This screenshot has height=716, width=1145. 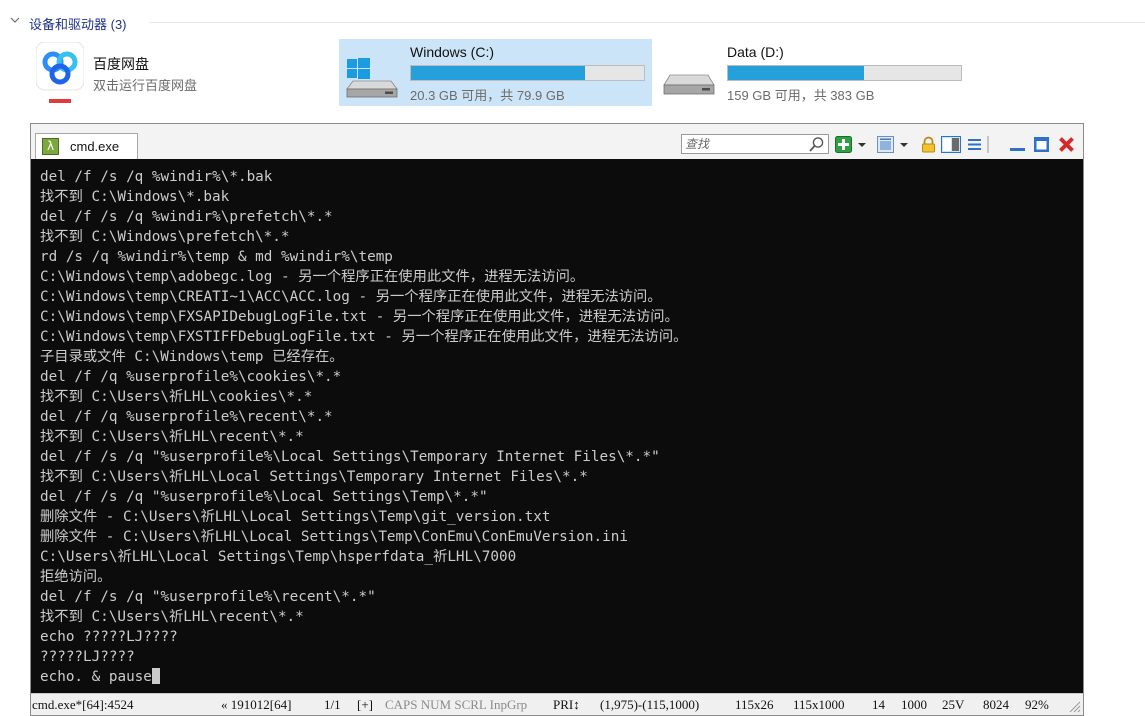 What do you see at coordinates (566, 705) in the screenshot?
I see `status-priority: PRI↕` at bounding box center [566, 705].